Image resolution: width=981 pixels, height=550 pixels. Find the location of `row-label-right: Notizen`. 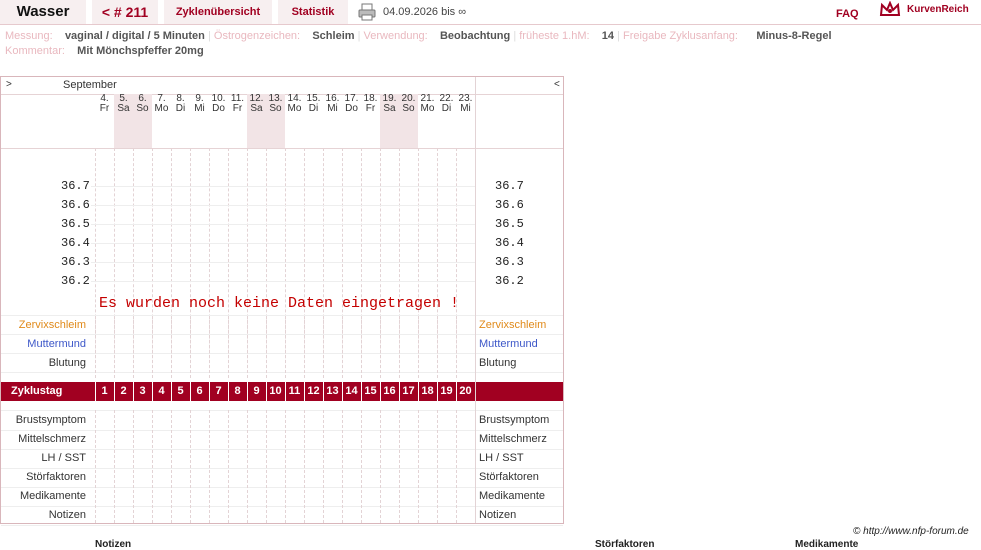

row-label-right: Notizen is located at coordinates (497, 515).